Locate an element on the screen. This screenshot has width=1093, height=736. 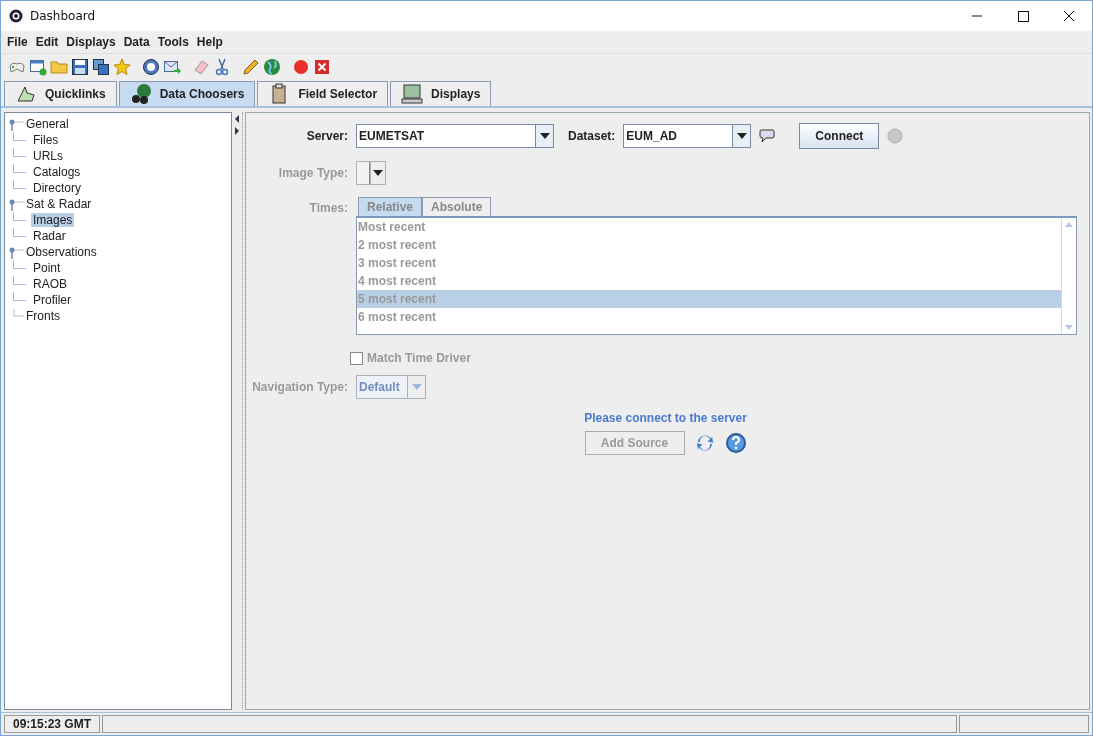
menu-item: Help is located at coordinates (209, 42).